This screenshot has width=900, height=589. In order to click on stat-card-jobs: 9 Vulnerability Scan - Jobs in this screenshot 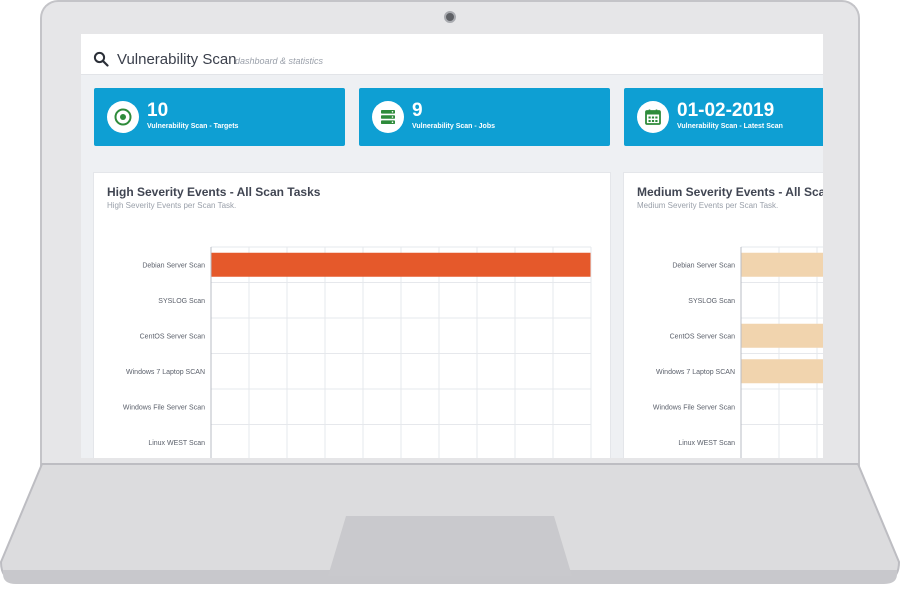, I will do `click(484, 117)`.